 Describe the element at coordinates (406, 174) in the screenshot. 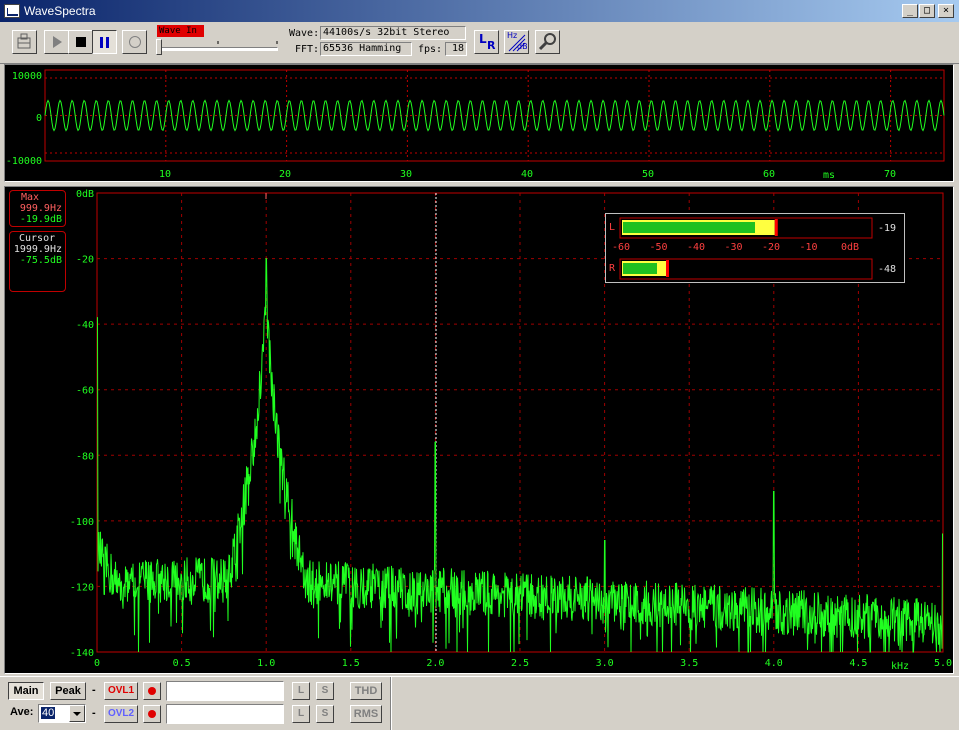

I see `wave-x-tick: 30` at that location.